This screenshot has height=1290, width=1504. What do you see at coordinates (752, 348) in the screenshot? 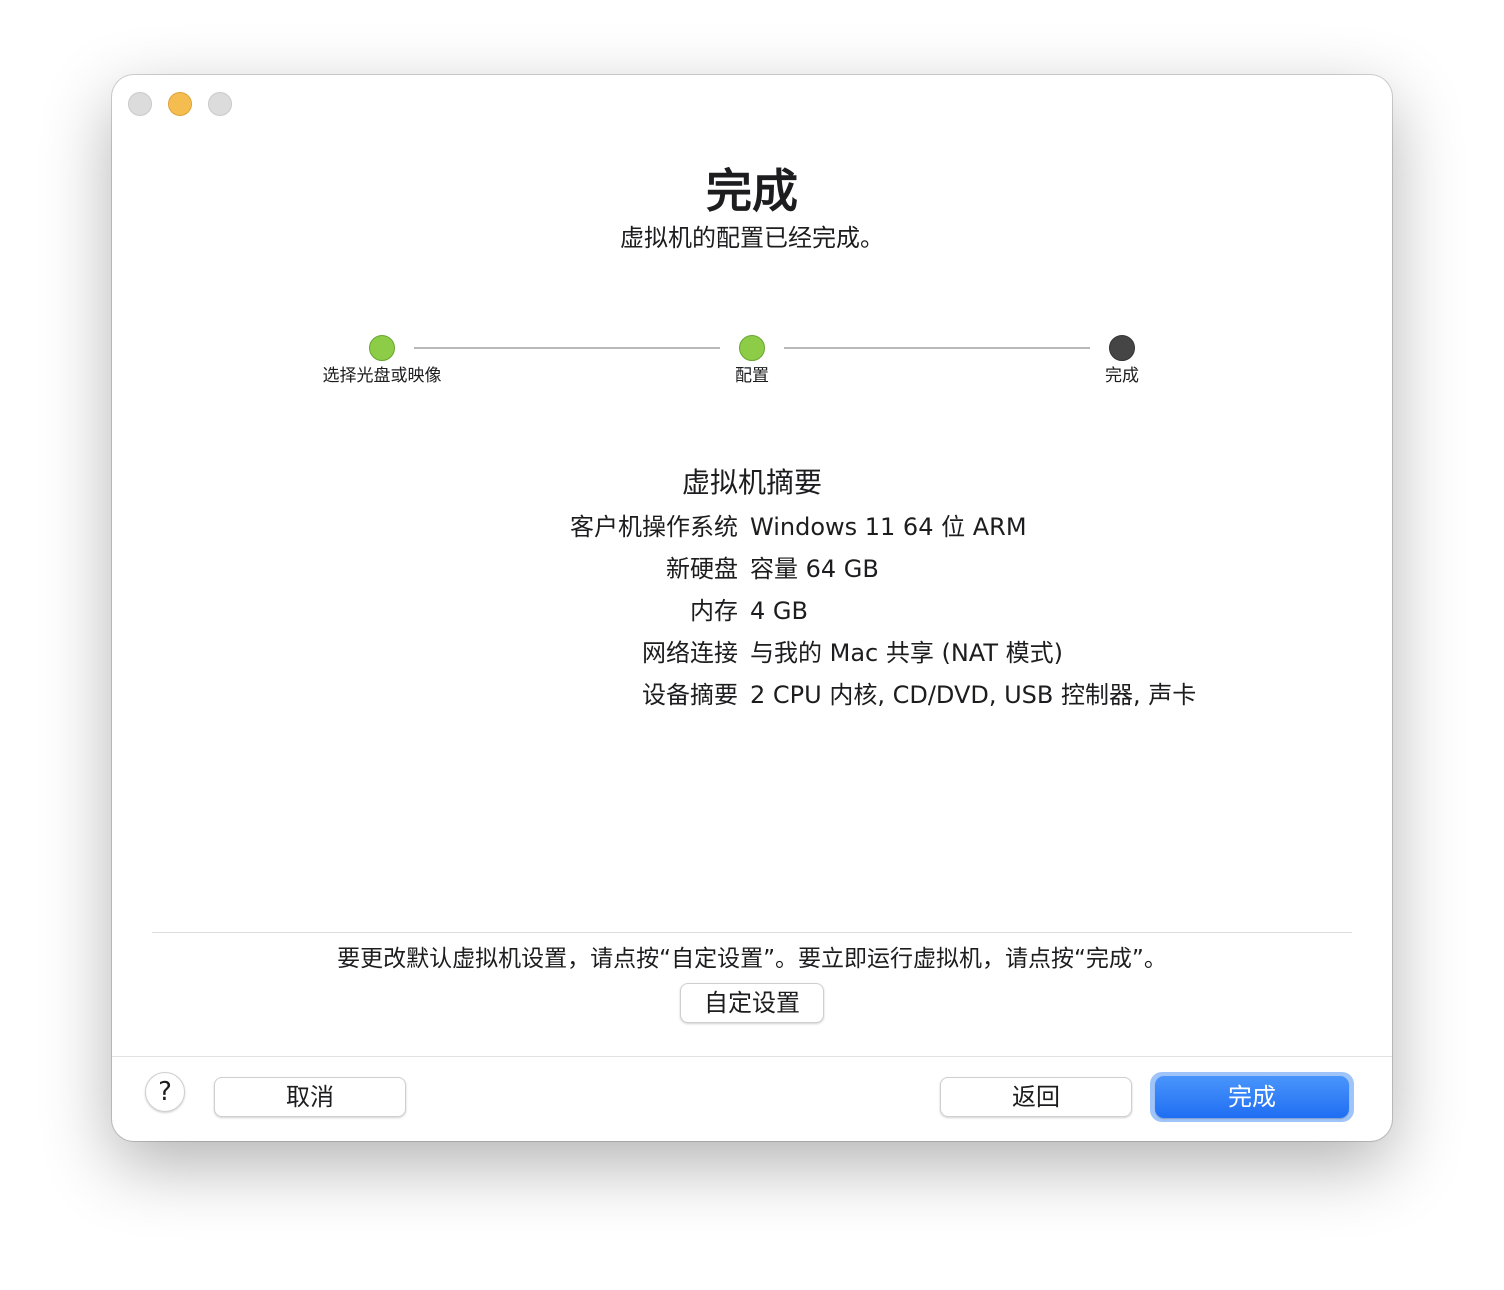
I see `step-2-complete-dot` at bounding box center [752, 348].